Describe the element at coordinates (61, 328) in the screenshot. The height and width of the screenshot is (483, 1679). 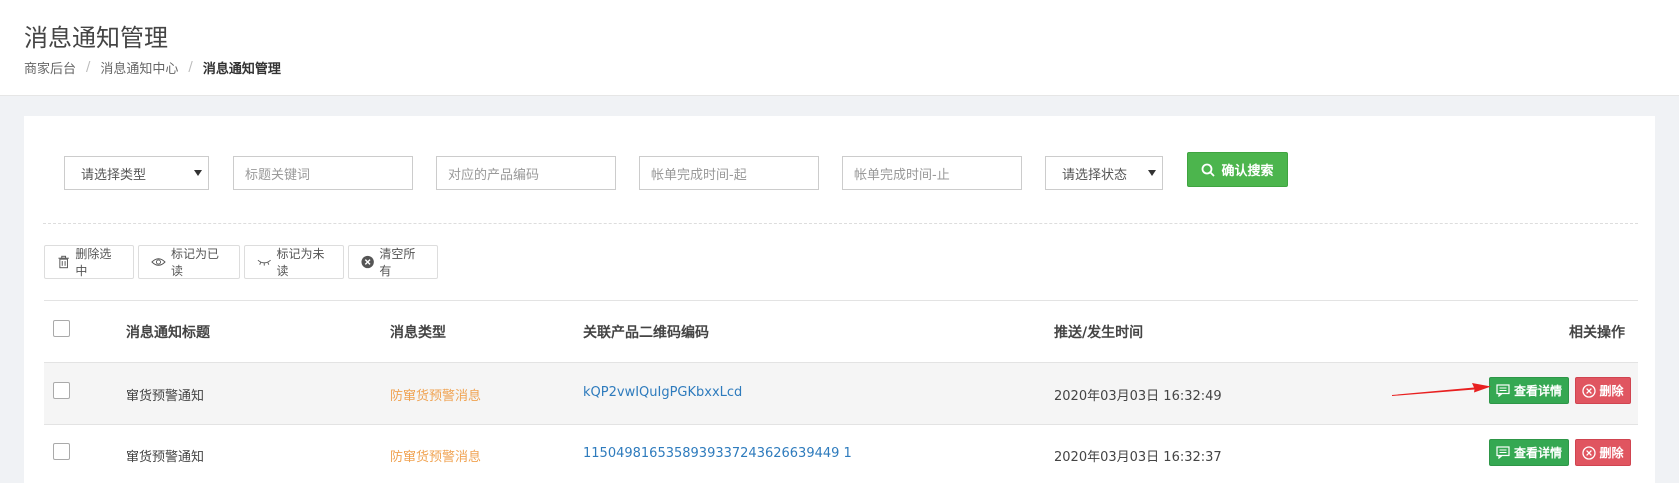
I see `select-all-checkbox` at that location.